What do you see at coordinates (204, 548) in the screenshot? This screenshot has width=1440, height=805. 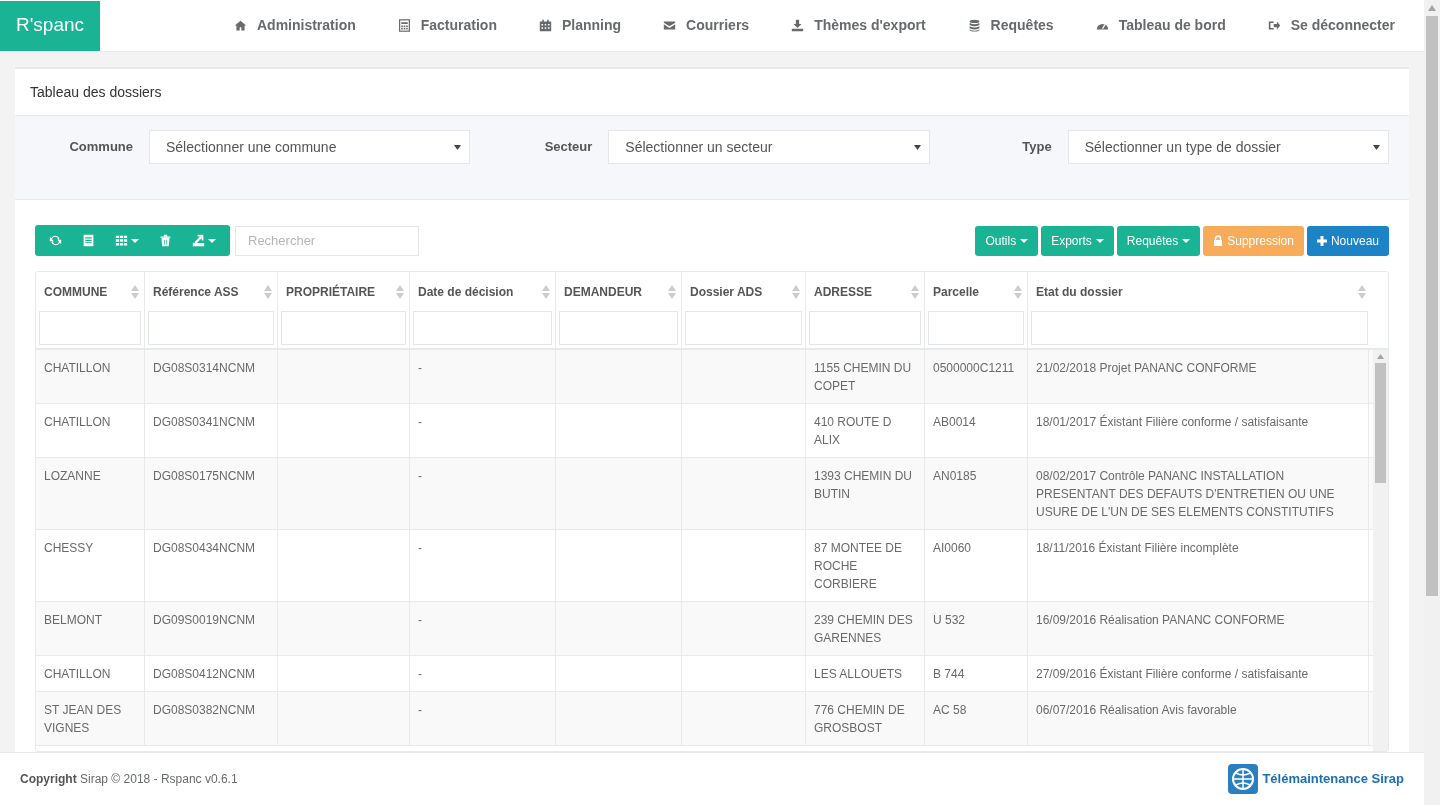 I see `table-cell: DG08S0434NCNM` at bounding box center [204, 548].